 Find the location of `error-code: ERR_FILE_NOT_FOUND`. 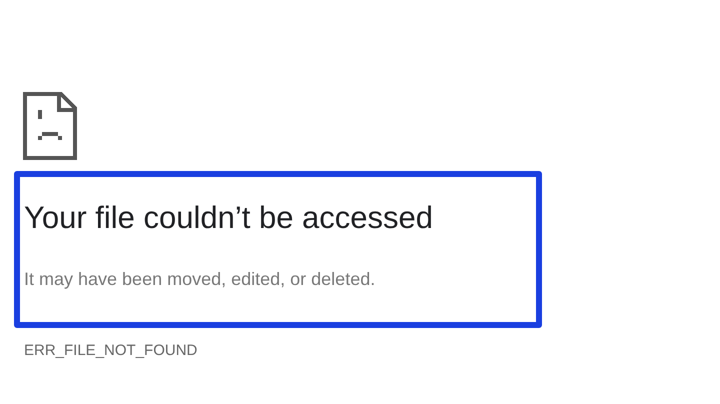

error-code: ERR_FILE_NOT_FOUND is located at coordinates (111, 351).